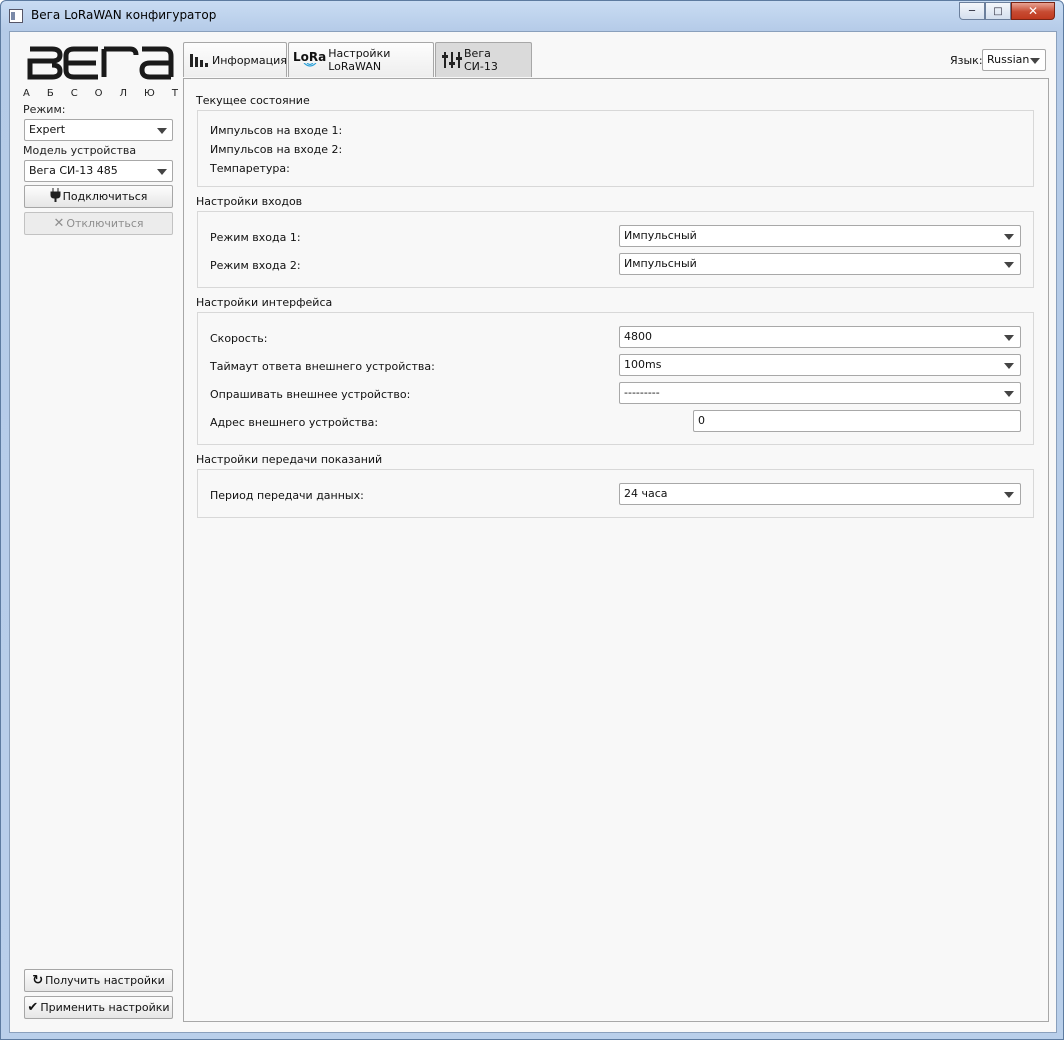 Image resolution: width=1064 pixels, height=1040 pixels. I want to click on logo-letter: О, so click(98, 93).